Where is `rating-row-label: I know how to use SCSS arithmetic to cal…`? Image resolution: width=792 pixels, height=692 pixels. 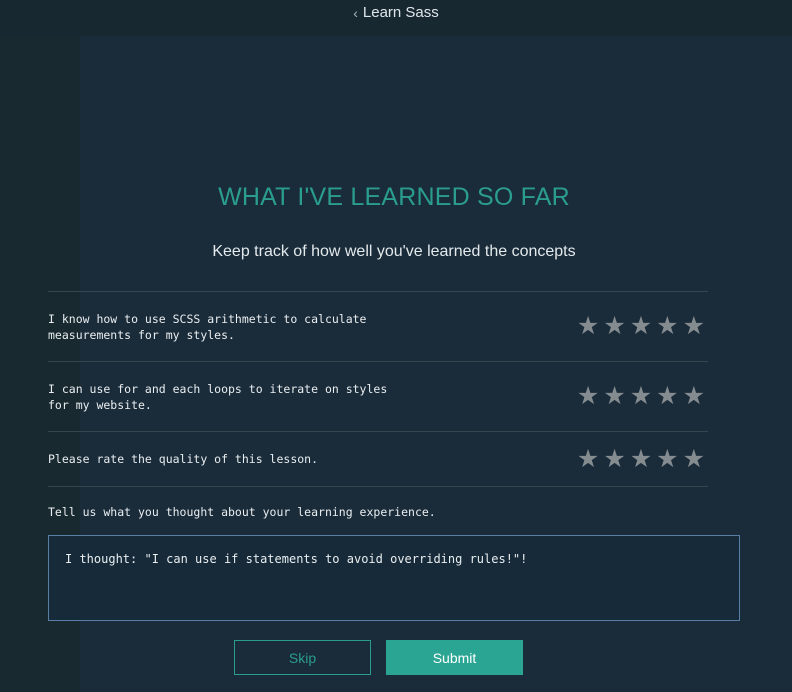 rating-row-label: I know how to use SCSS arithmetic to cal… is located at coordinates (207, 326).